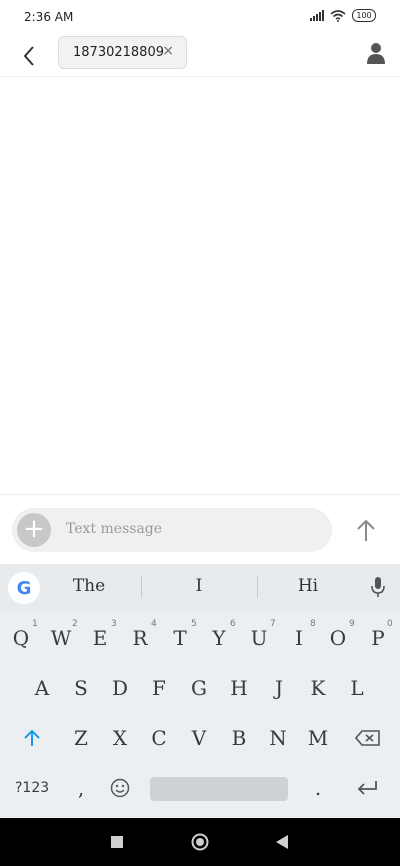  What do you see at coordinates (89, 586) in the screenshot?
I see `suggestion-1: The` at bounding box center [89, 586].